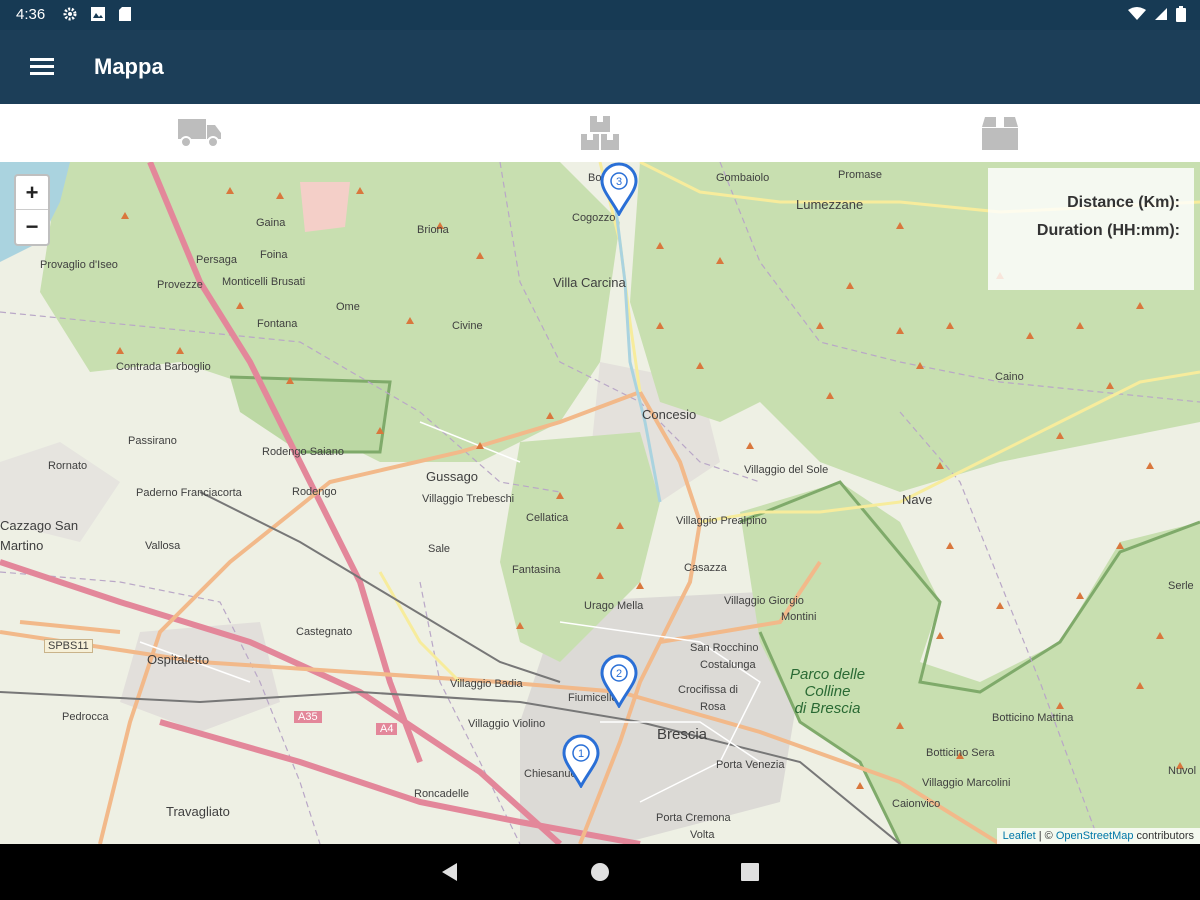 This screenshot has width=1200, height=900. What do you see at coordinates (85, 717) in the screenshot?
I see `place-label: Pedrocca` at bounding box center [85, 717].